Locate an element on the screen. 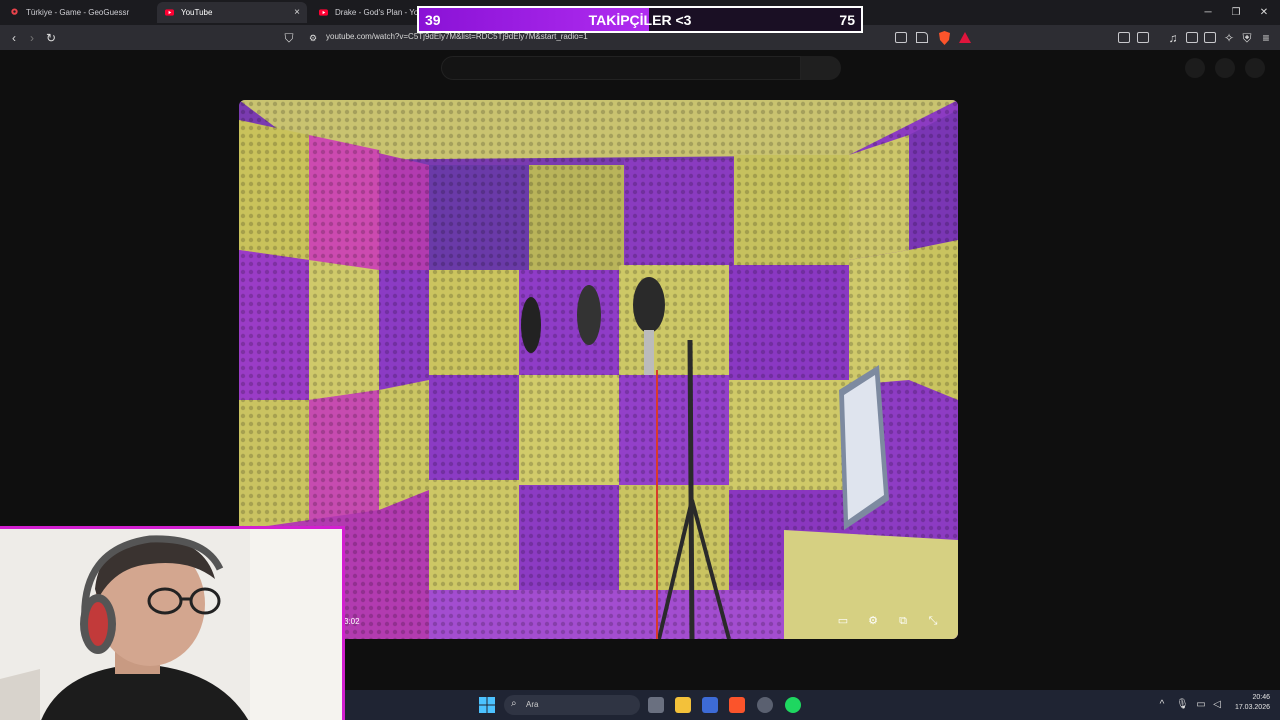  fullscreen-icon: ⤡ is located at coordinates (933, 621).